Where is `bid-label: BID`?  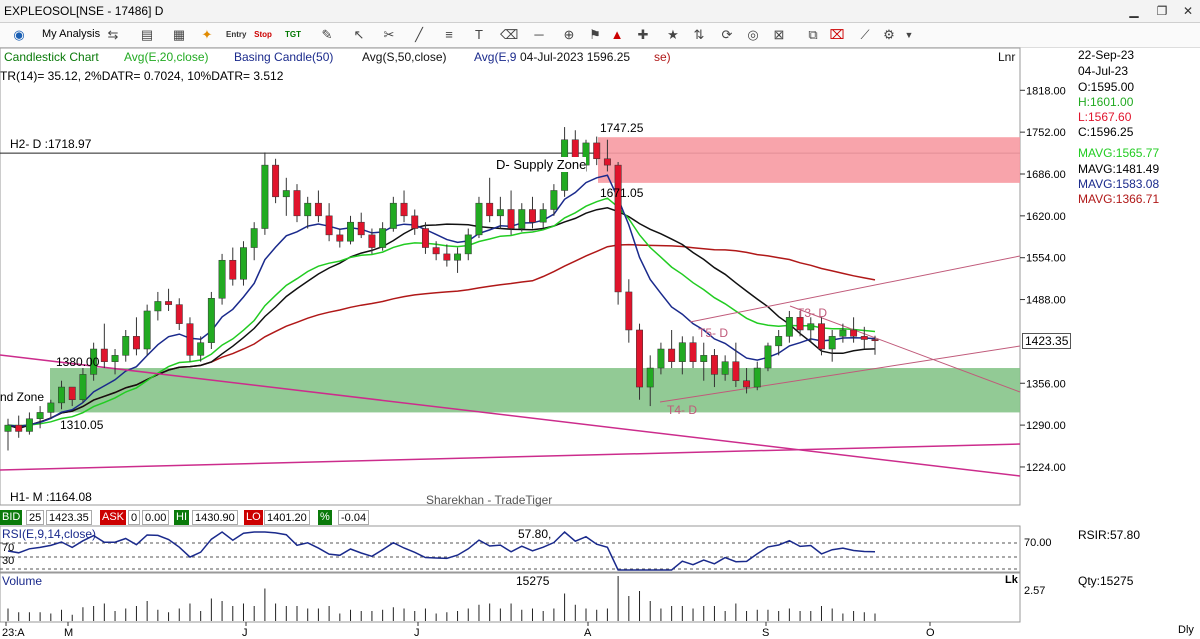
bid-label: BID is located at coordinates (11, 517).